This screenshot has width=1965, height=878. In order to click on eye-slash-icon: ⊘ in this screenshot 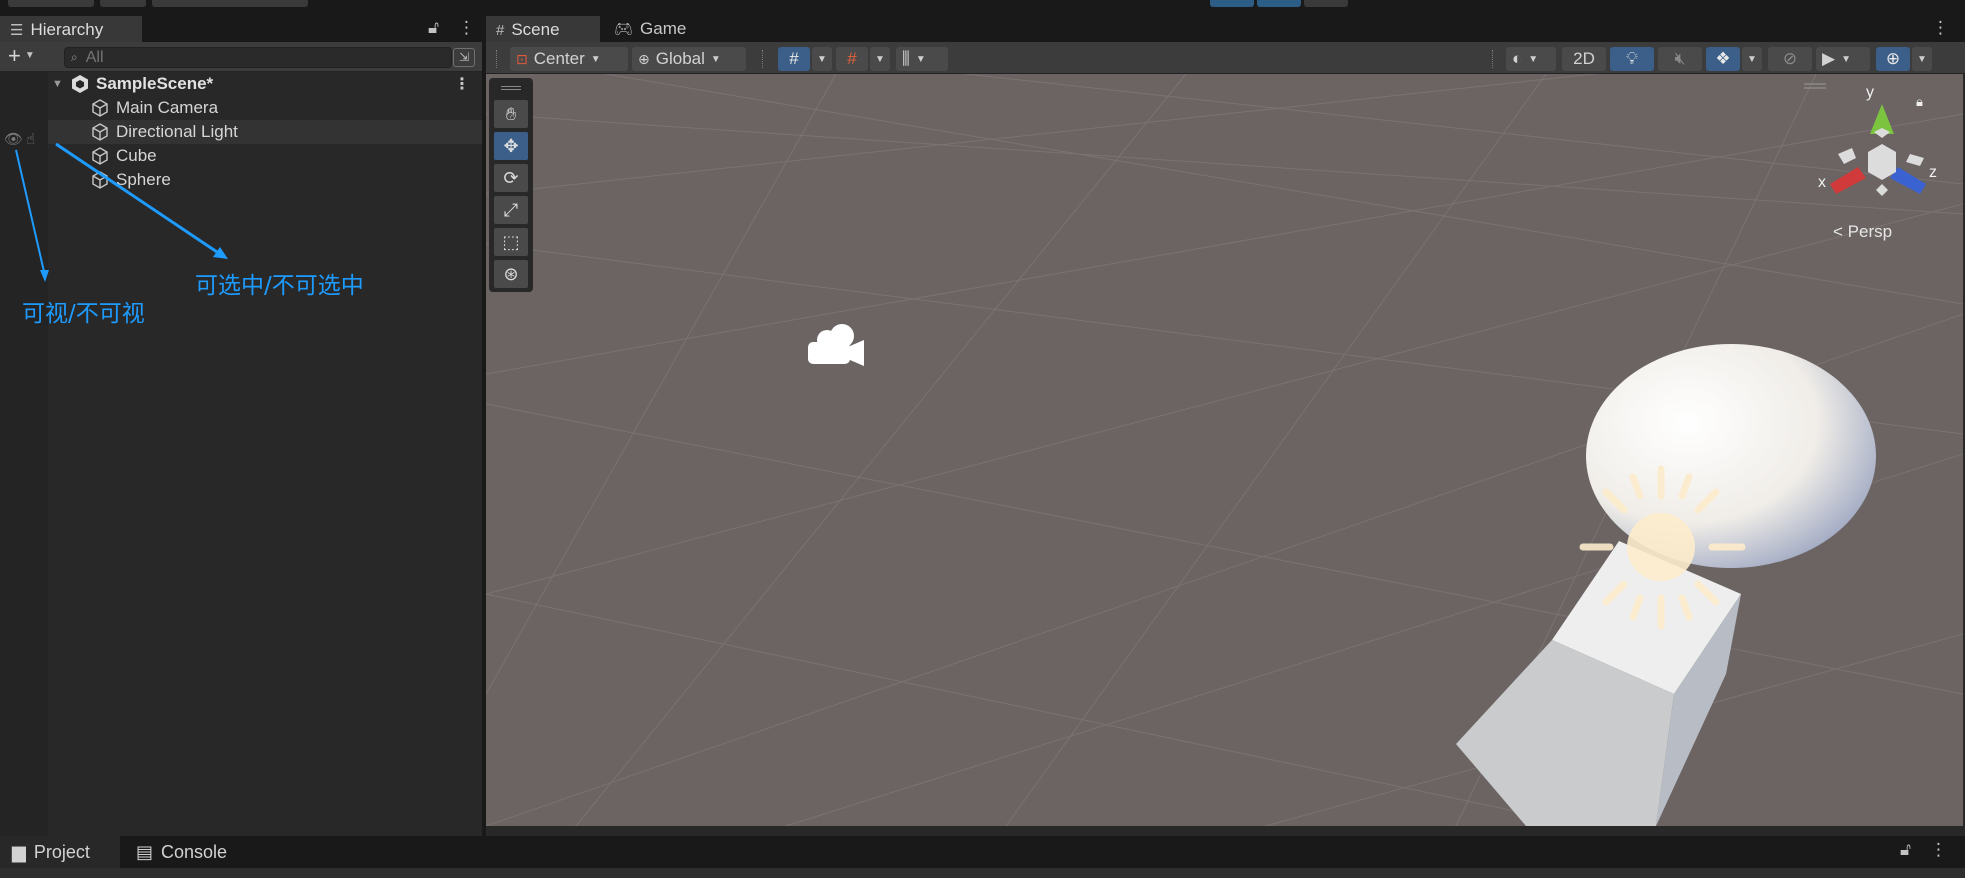, I will do `click(1790, 58)`.